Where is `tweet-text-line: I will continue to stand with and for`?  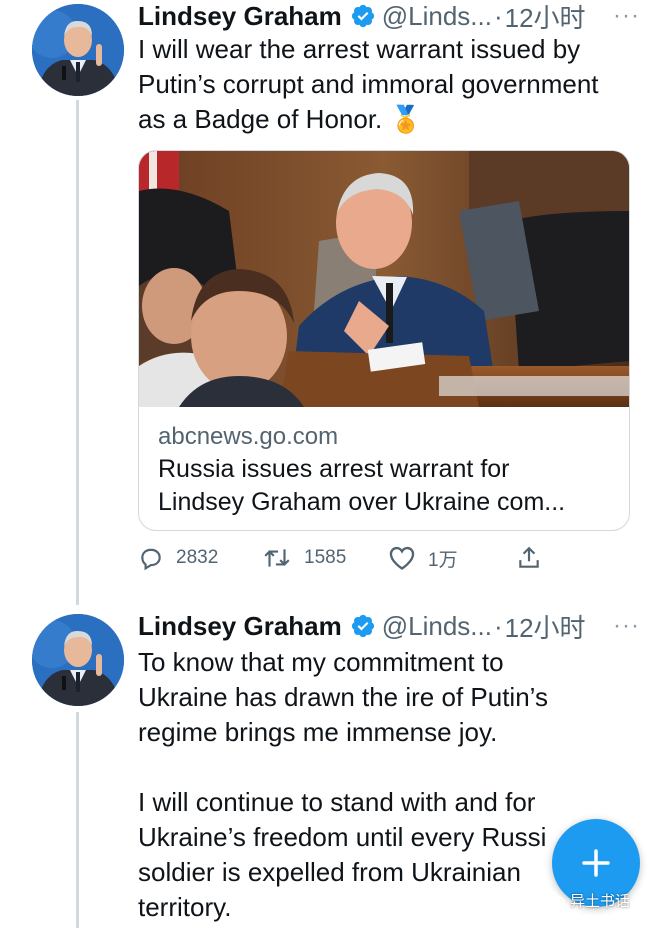 tweet-text-line: I will continue to stand with and for is located at coordinates (337, 802).